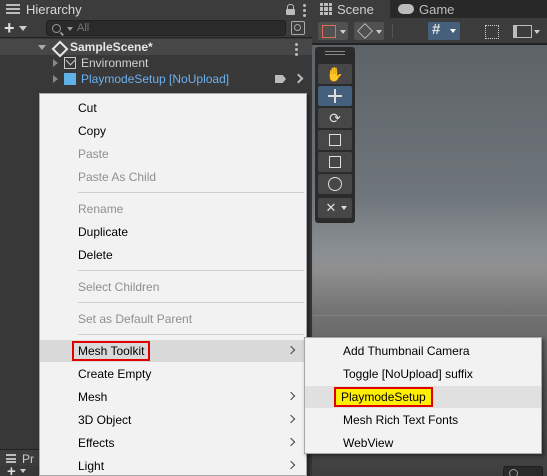  Describe the element at coordinates (117, 177) in the screenshot. I see `menu-item-label: Paste As Child` at that location.